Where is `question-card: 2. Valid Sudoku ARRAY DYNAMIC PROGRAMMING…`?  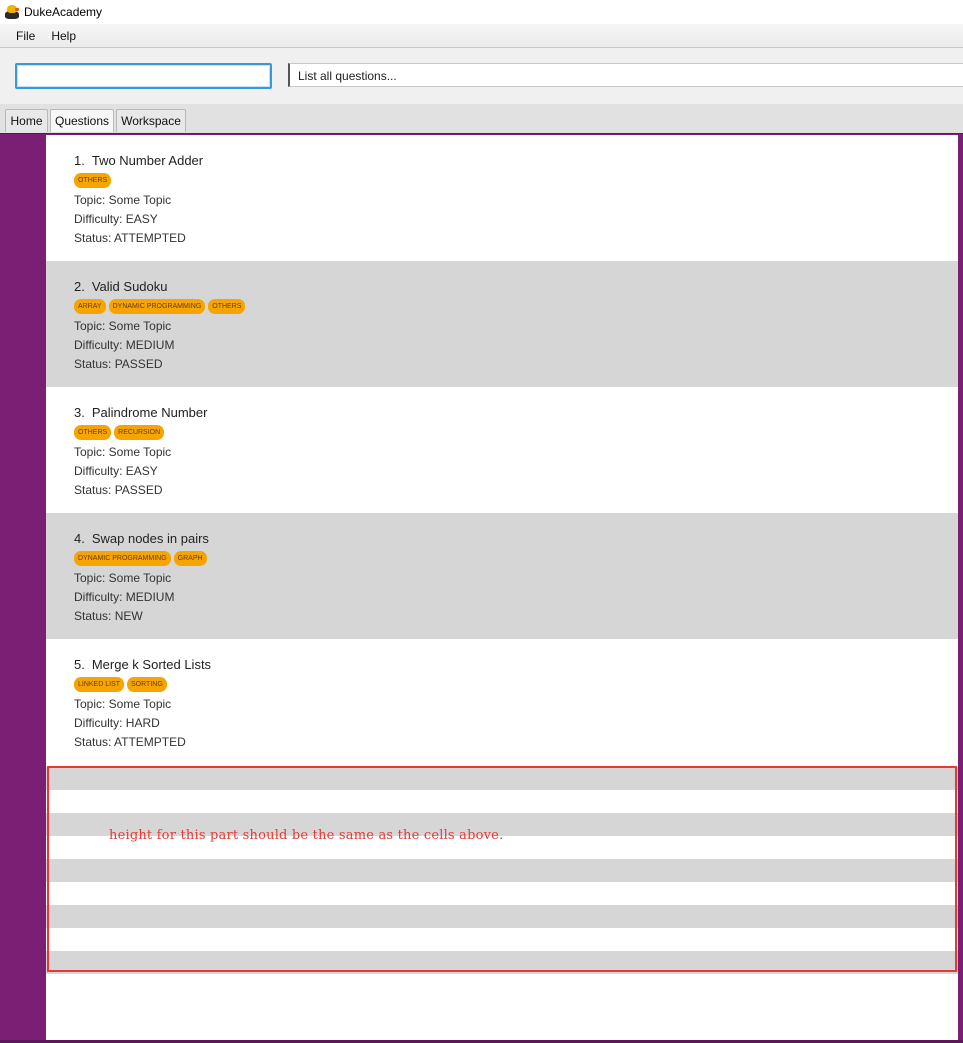 question-card: 2. Valid Sudoku ARRAY DYNAMIC PROGRAMMING… is located at coordinates (502, 324).